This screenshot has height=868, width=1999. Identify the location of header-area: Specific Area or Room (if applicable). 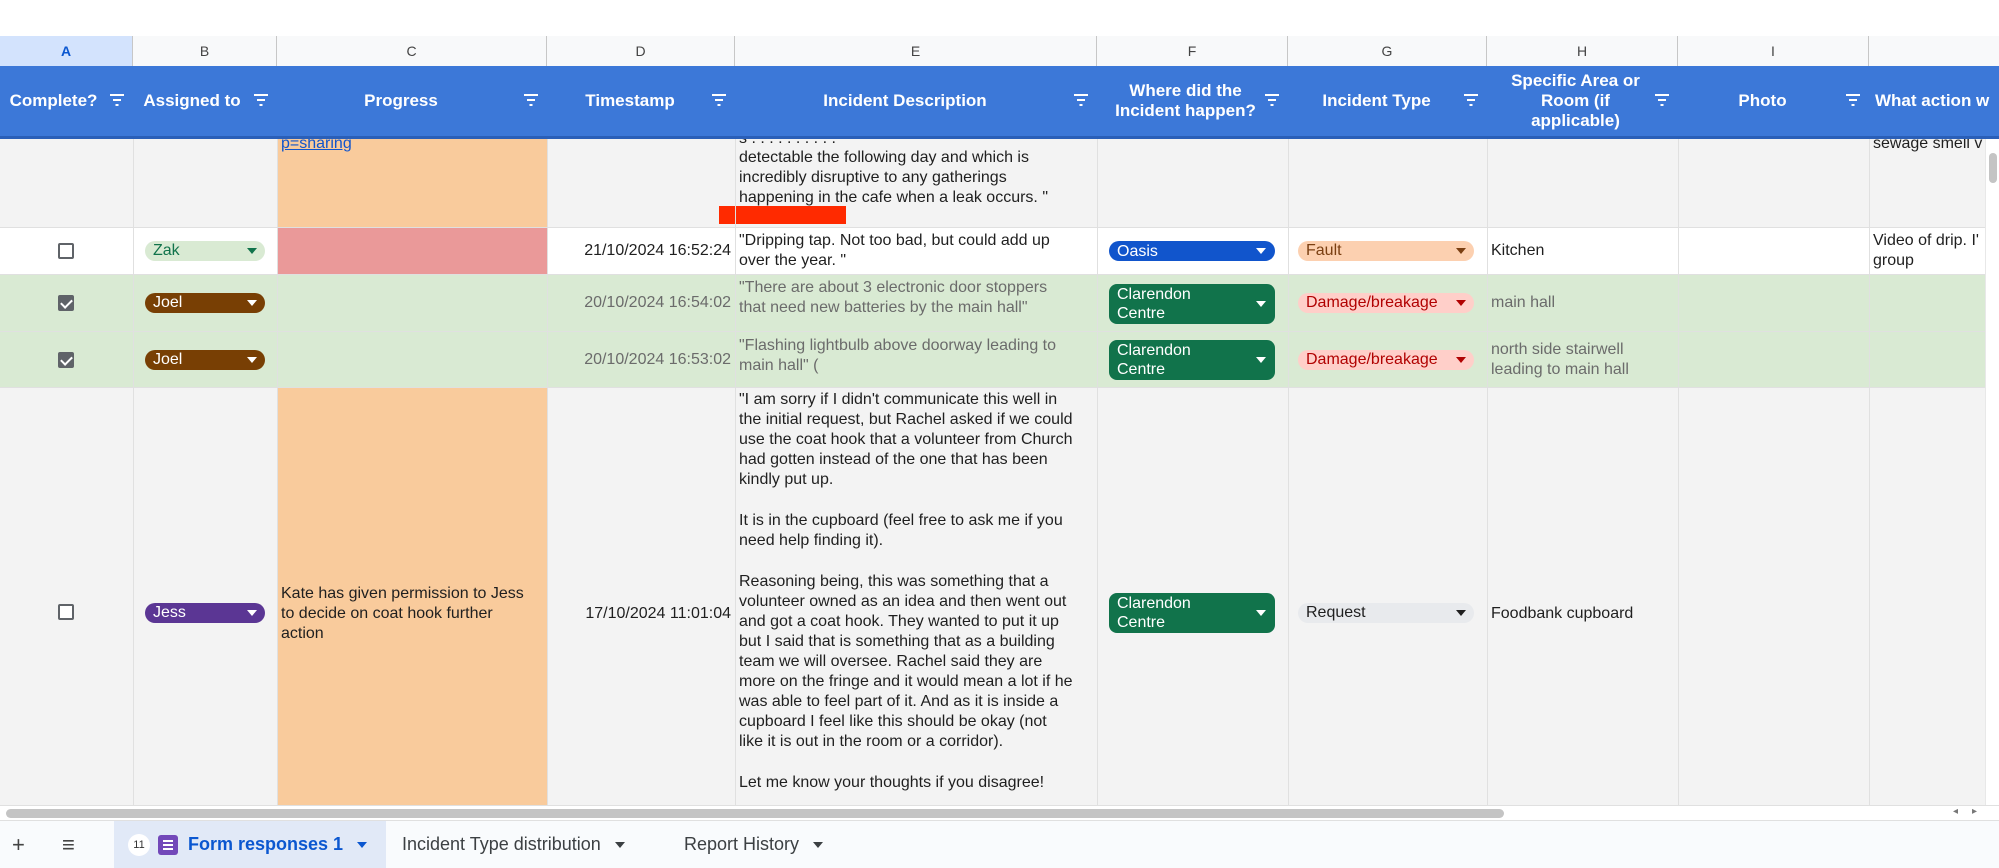
(1582, 101).